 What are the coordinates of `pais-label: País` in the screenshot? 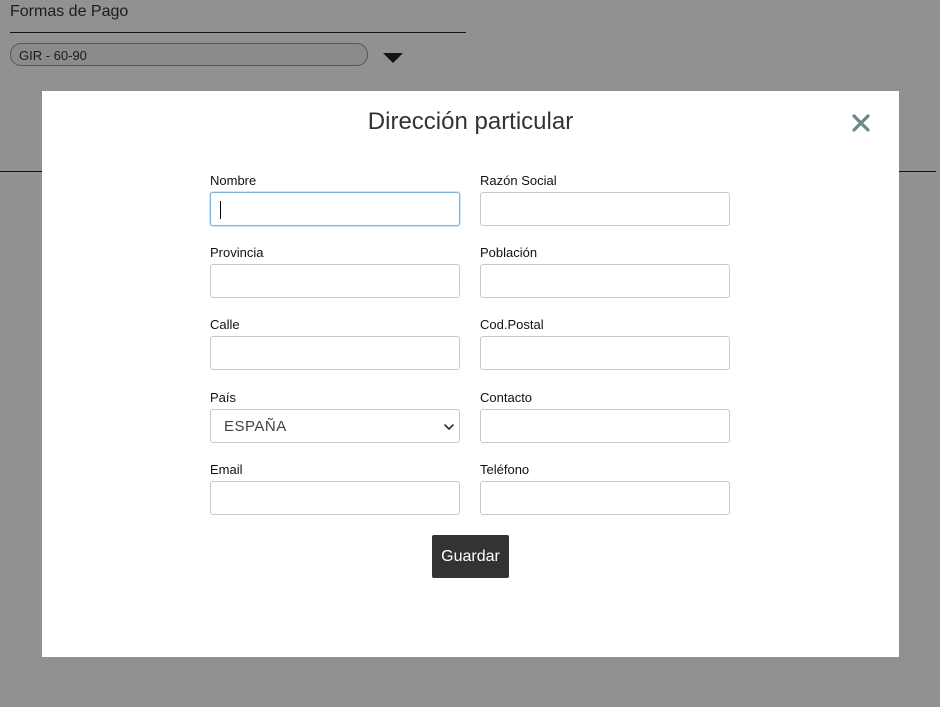 It's located at (223, 397).